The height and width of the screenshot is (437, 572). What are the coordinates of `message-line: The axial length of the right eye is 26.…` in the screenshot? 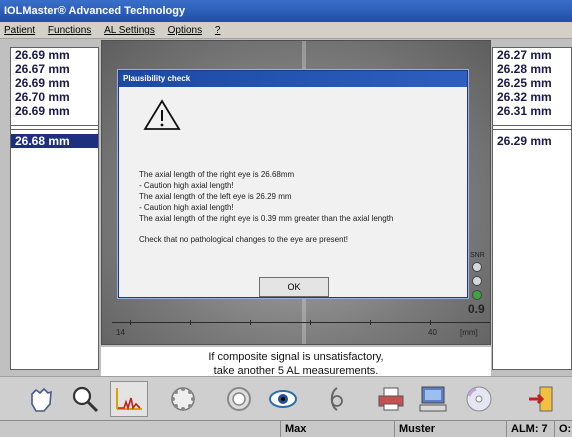 It's located at (217, 174).